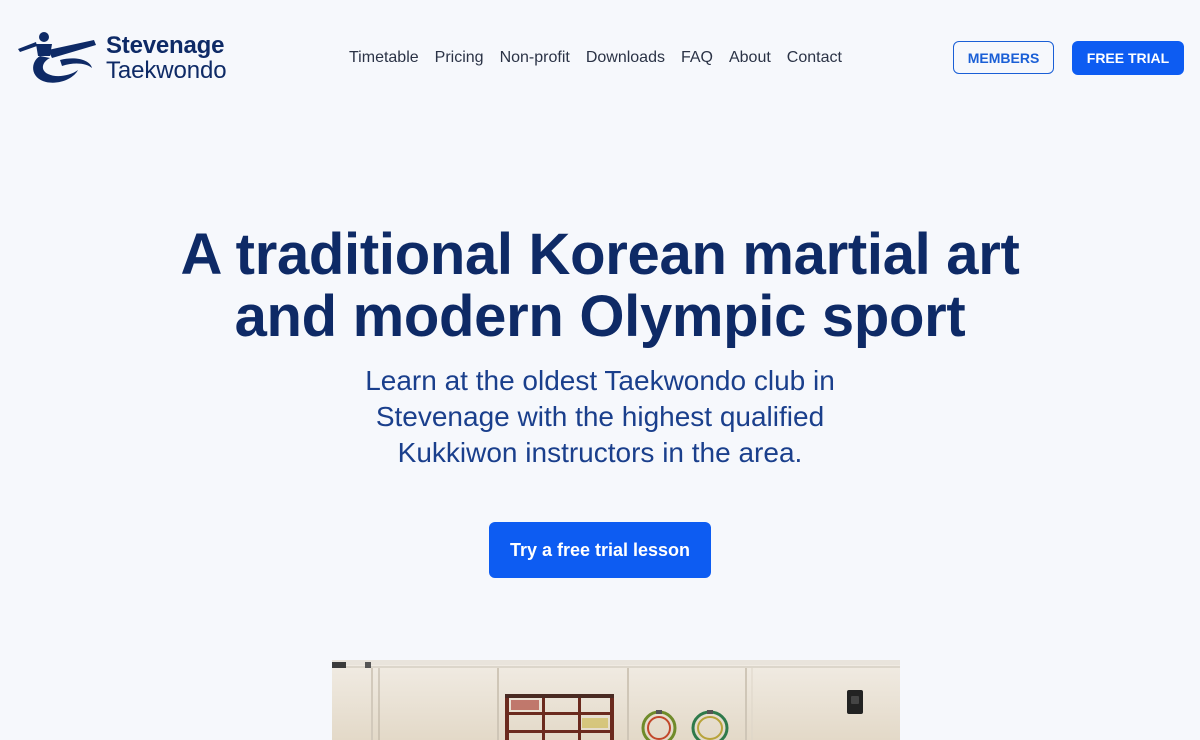  I want to click on nav-faq: FAQ, so click(697, 58).